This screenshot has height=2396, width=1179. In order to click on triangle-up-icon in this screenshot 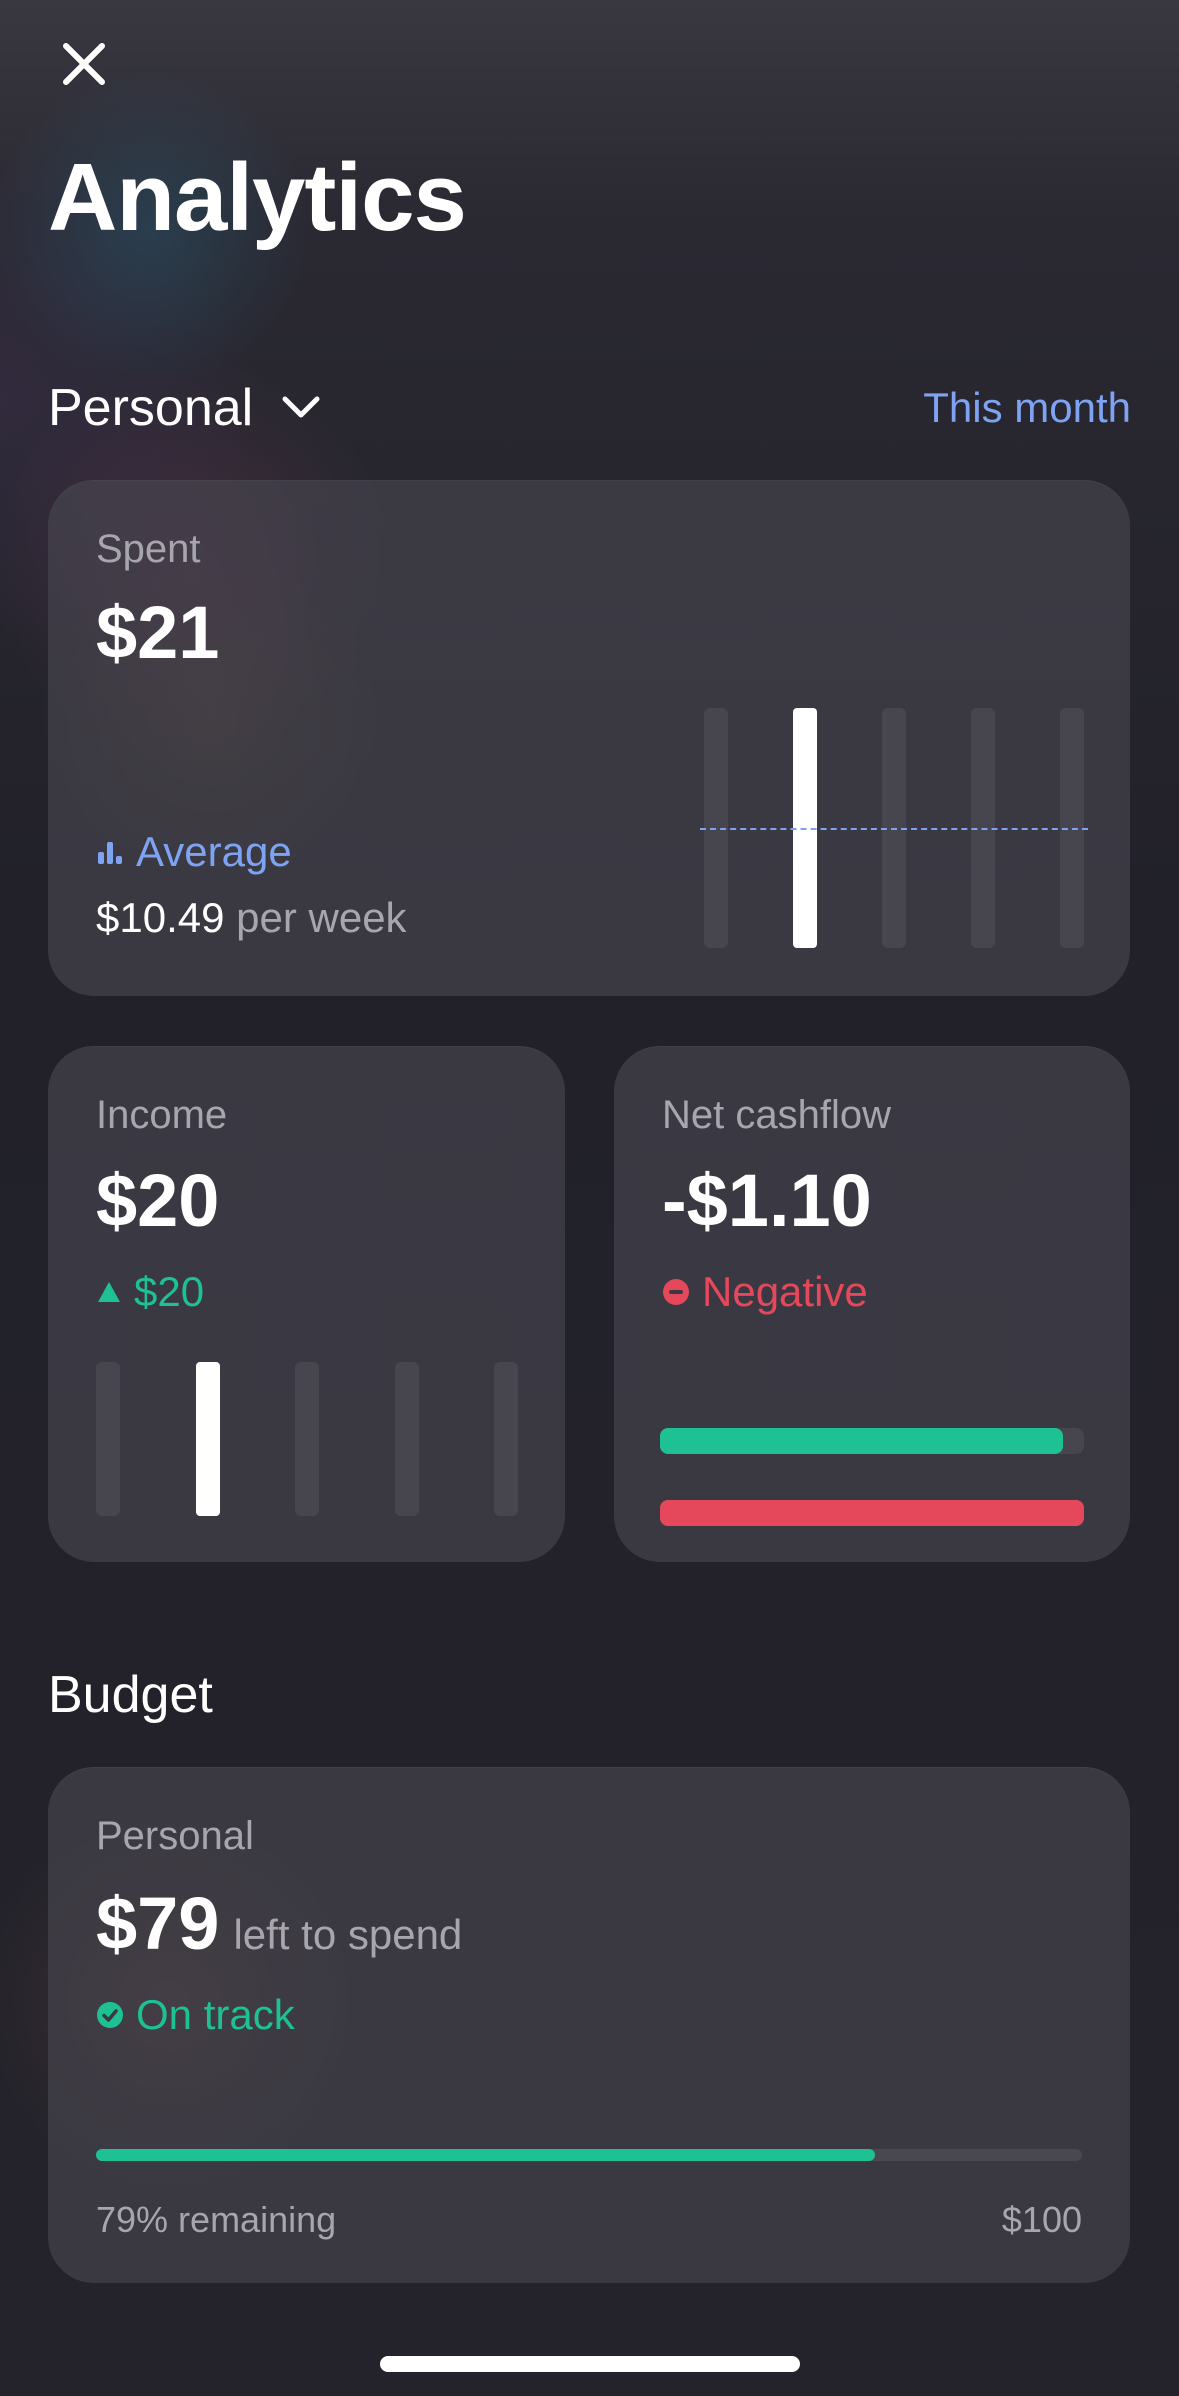, I will do `click(109, 1292)`.